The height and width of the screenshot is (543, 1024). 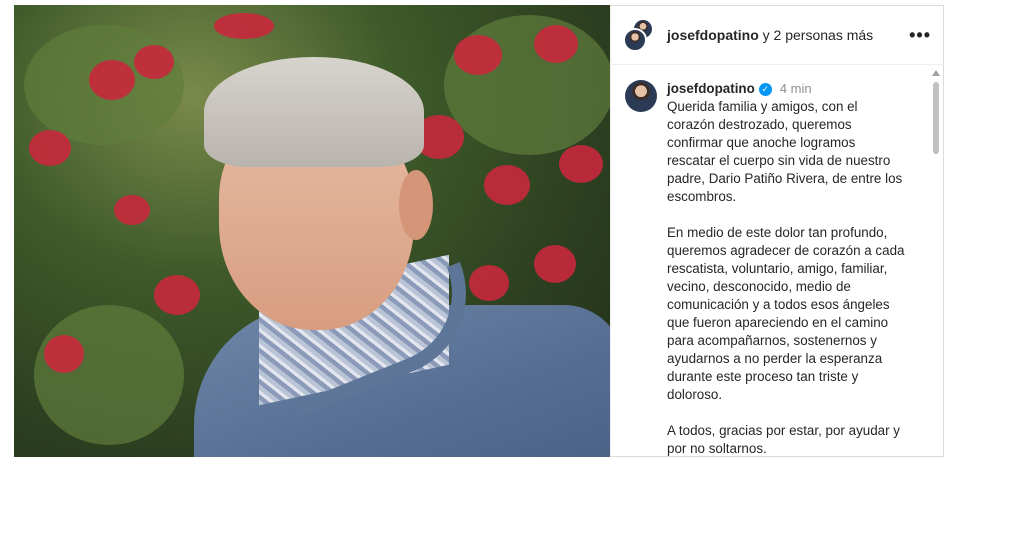 What do you see at coordinates (936, 73) in the screenshot?
I see `scroll-up-arrow-icon` at bounding box center [936, 73].